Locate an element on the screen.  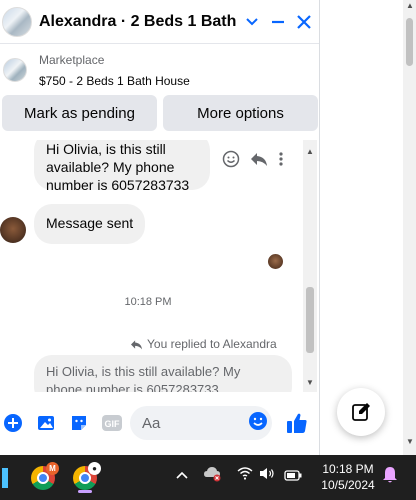
emoji-icon is located at coordinates (258, 423).